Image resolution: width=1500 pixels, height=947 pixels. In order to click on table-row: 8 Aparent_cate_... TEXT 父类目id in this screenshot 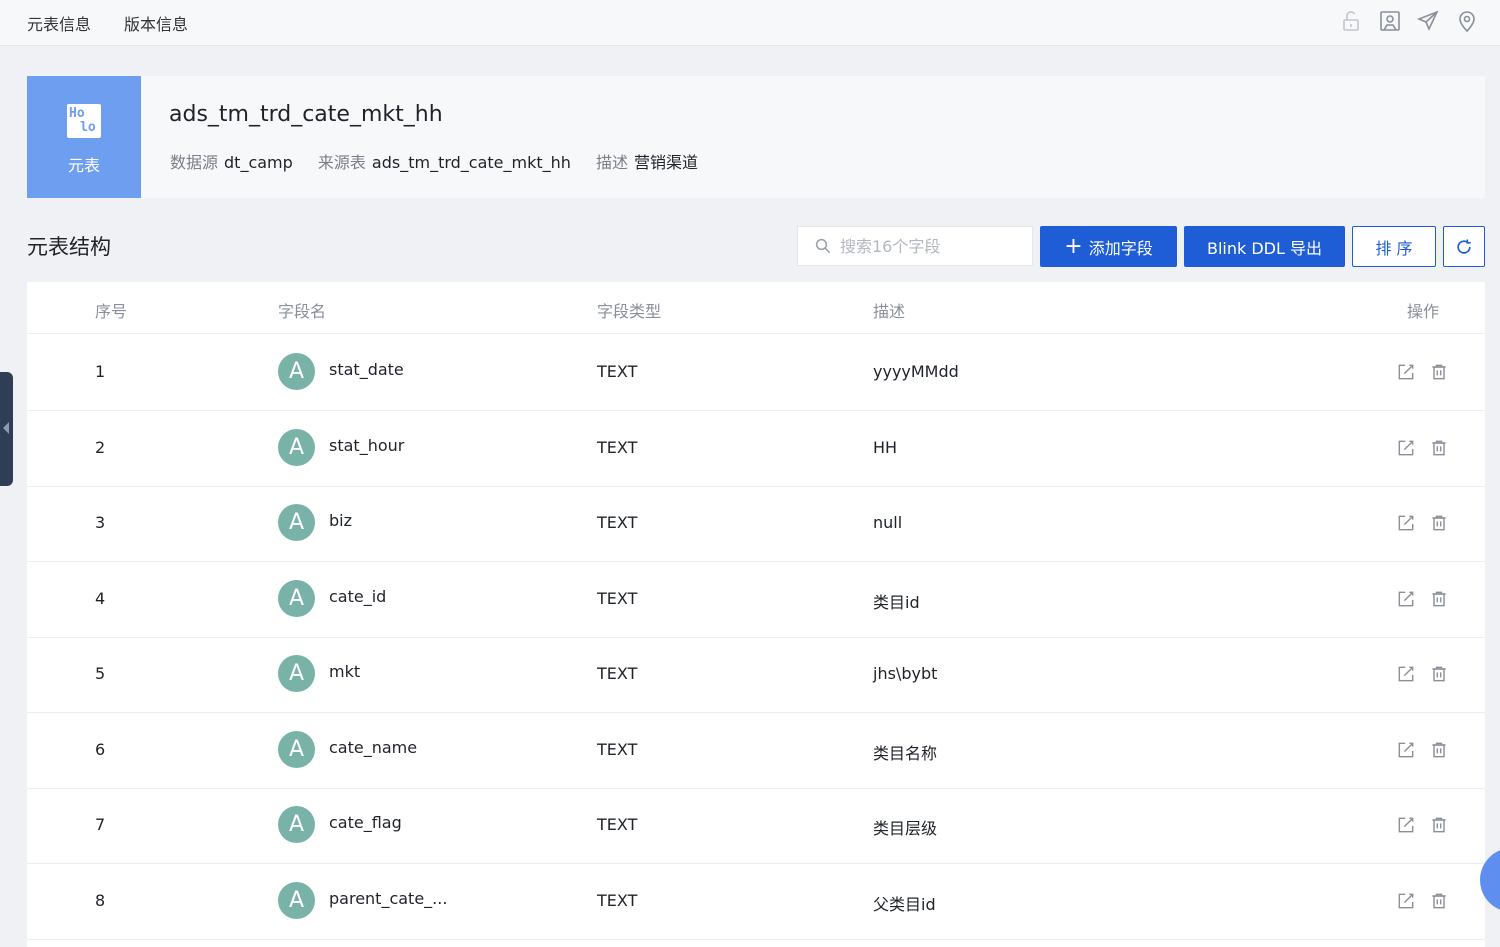, I will do `click(756, 902)`.